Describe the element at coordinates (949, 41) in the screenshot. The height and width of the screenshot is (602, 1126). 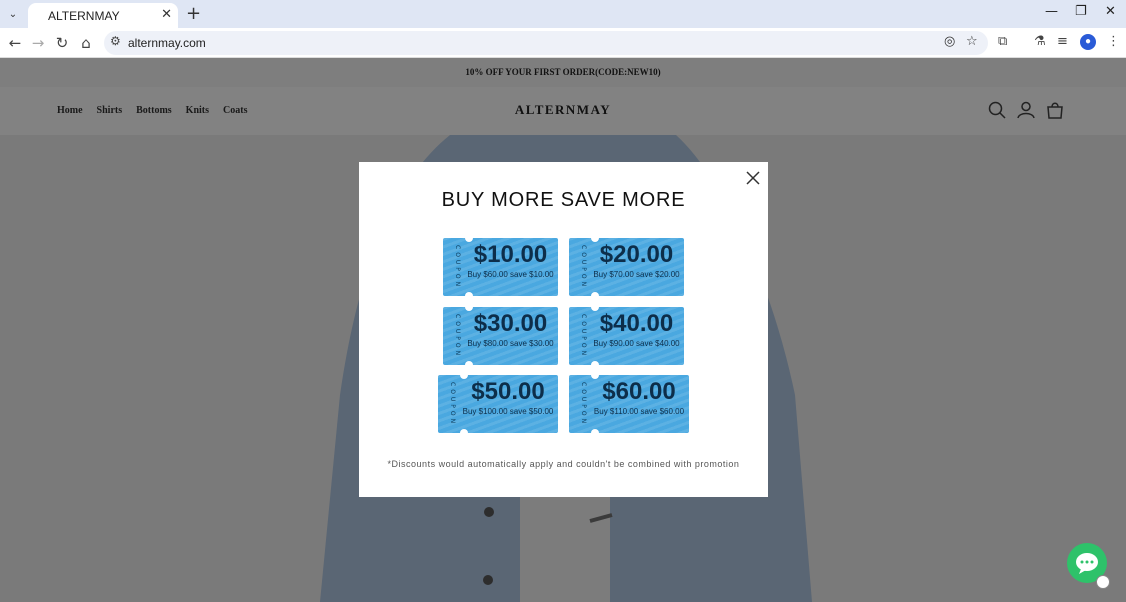
I see `eye-off-icon: ◎` at that location.